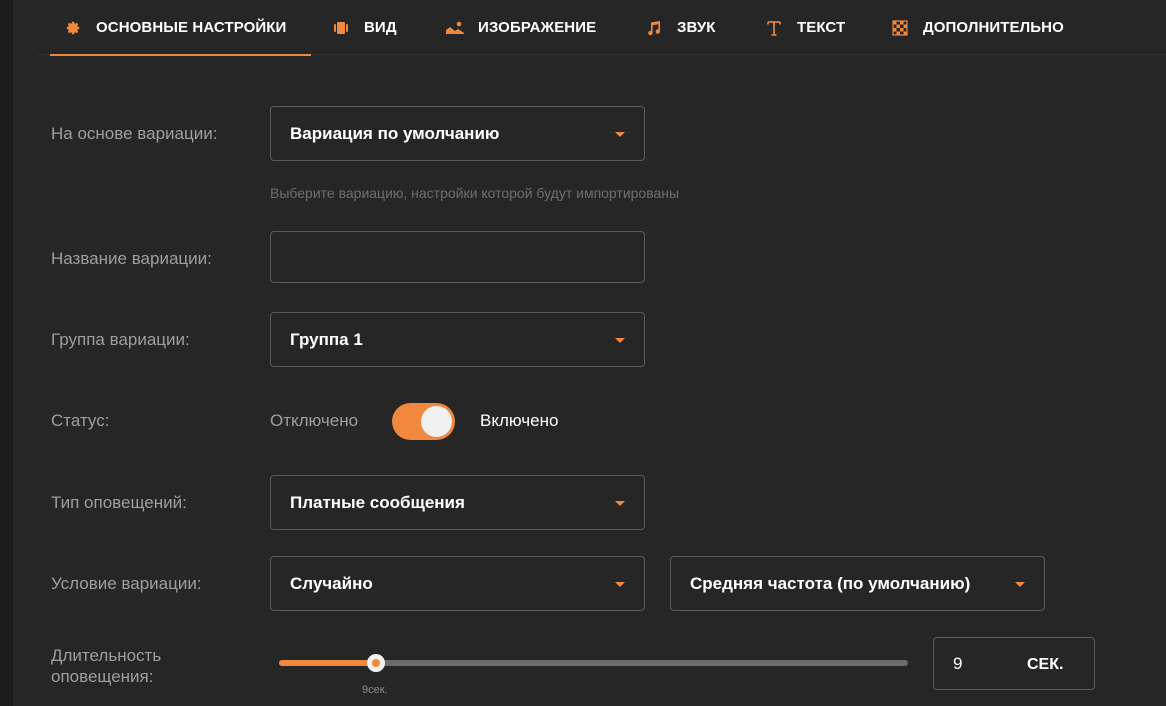  Describe the element at coordinates (380, 27) in the screenshot. I see `tab-label: ВИД` at that location.